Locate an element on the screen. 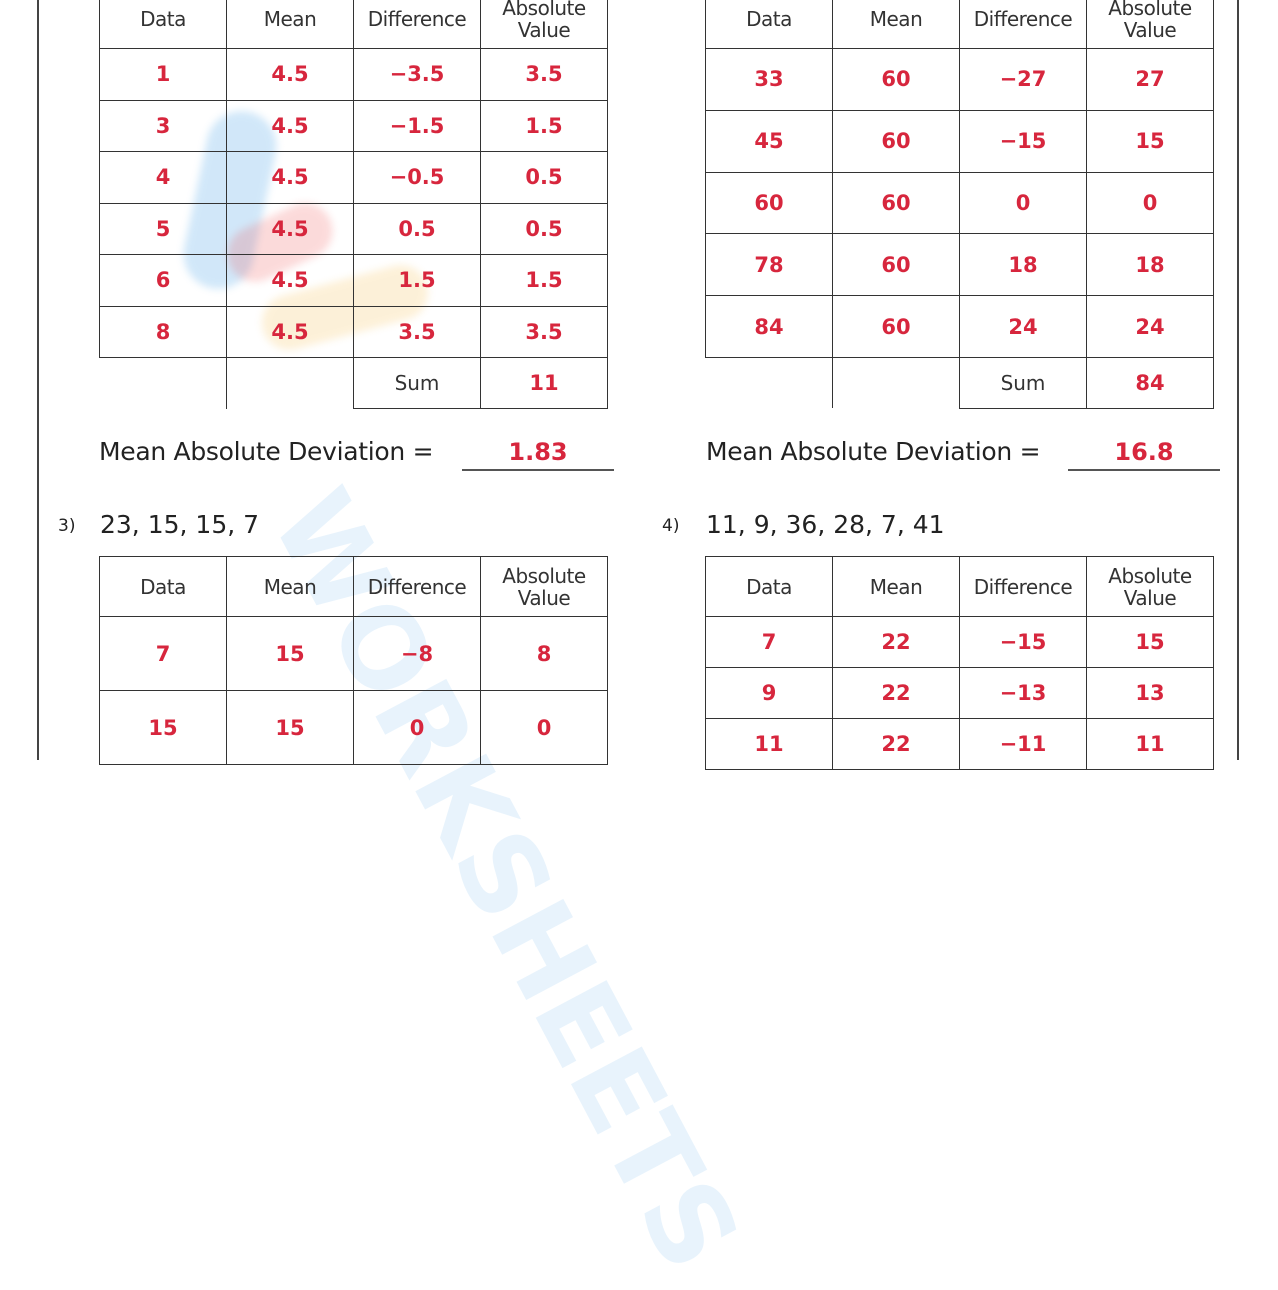 The image size is (1278, 1290). table-cell: −11 is located at coordinates (1023, 744).